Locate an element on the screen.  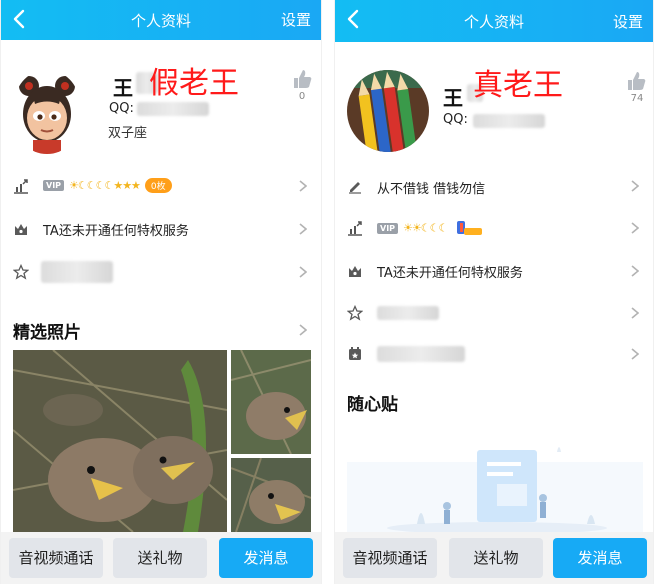
calendar-row is located at coordinates (494, 354).